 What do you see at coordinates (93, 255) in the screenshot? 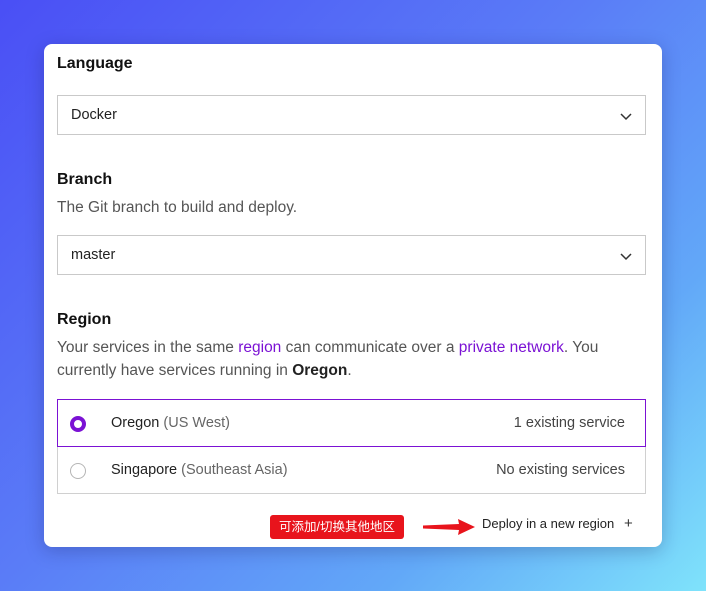
I see `branch-select-value: master` at bounding box center [93, 255].